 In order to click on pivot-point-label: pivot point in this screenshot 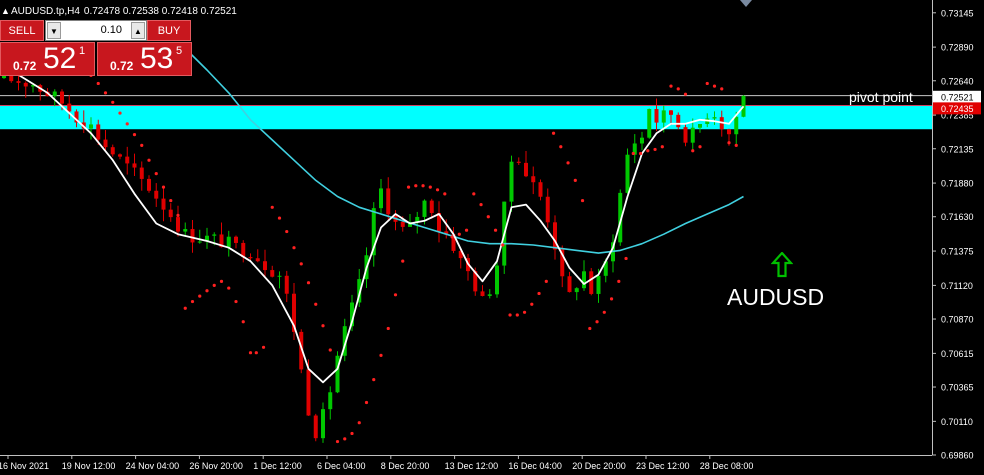, I will do `click(881, 97)`.